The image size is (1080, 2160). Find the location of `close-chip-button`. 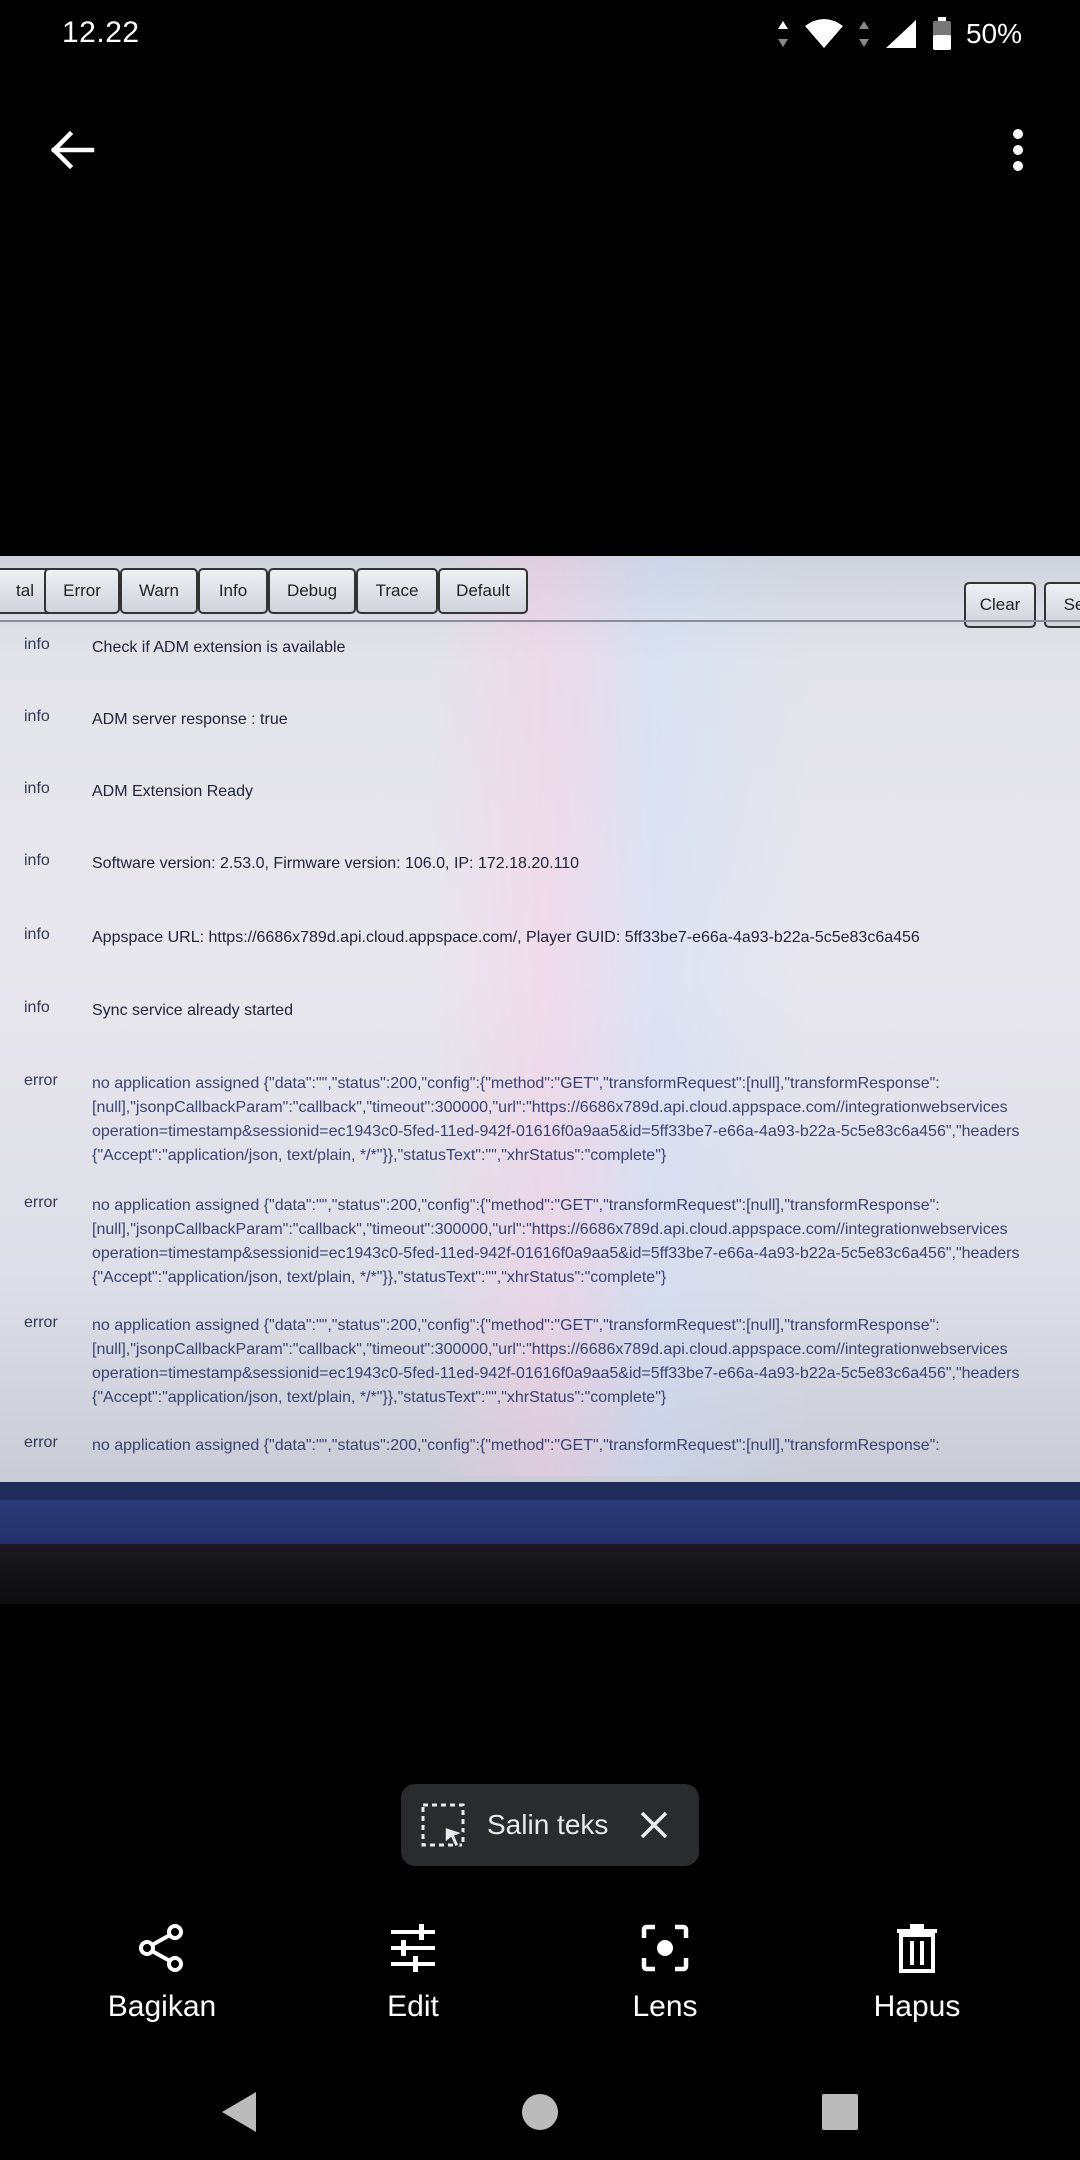

close-chip-button is located at coordinates (654, 1825).